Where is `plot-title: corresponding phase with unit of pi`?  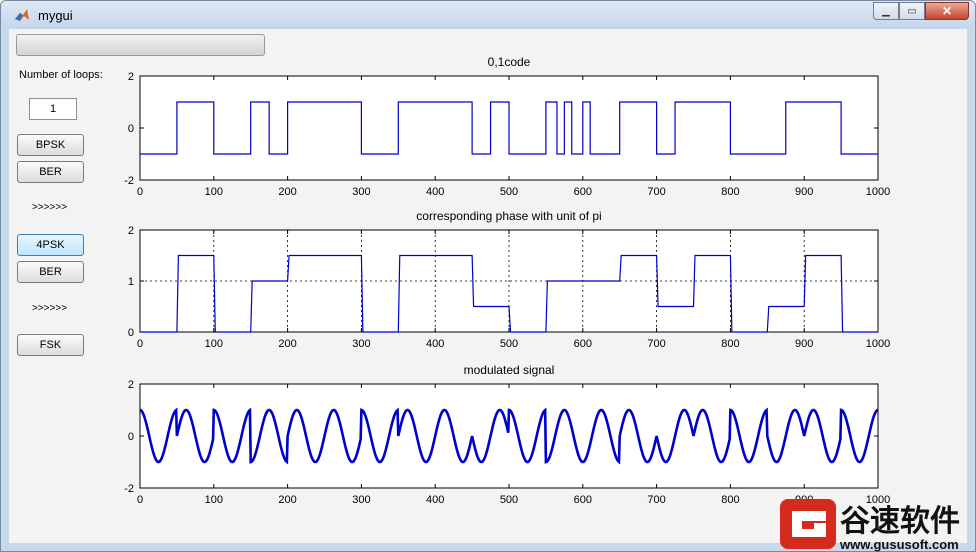
plot-title: corresponding phase with unit of pi is located at coordinates (508, 216).